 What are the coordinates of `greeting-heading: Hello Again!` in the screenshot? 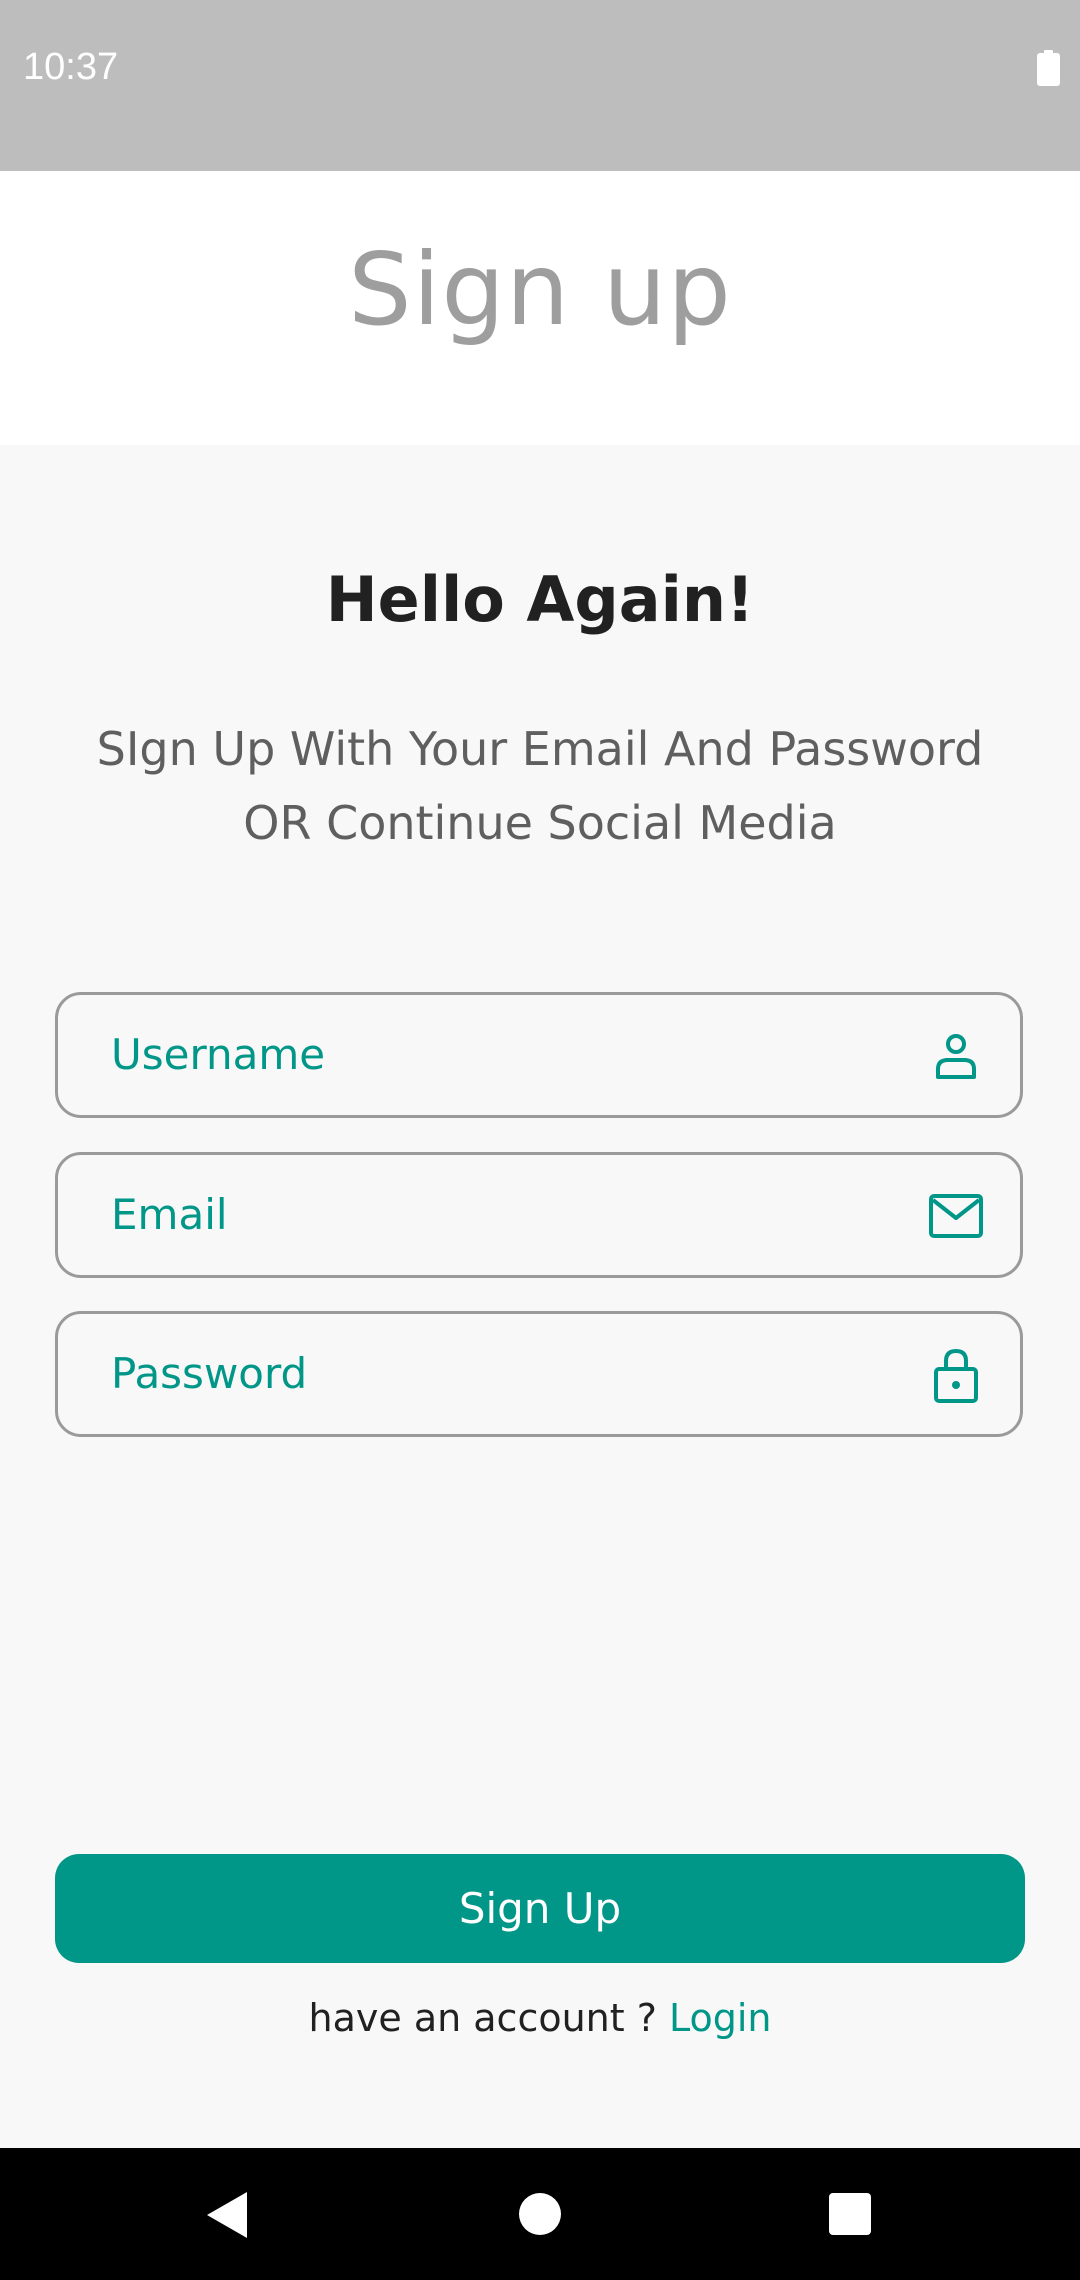 It's located at (540, 599).